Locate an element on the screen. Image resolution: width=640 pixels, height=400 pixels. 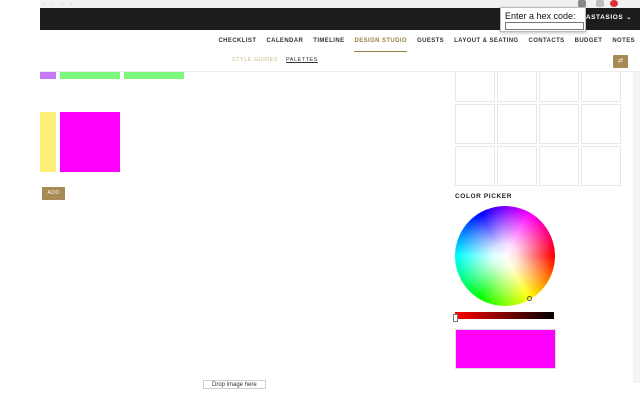
hex-code-popup: Enter a hex code: is located at coordinates (543, 19).